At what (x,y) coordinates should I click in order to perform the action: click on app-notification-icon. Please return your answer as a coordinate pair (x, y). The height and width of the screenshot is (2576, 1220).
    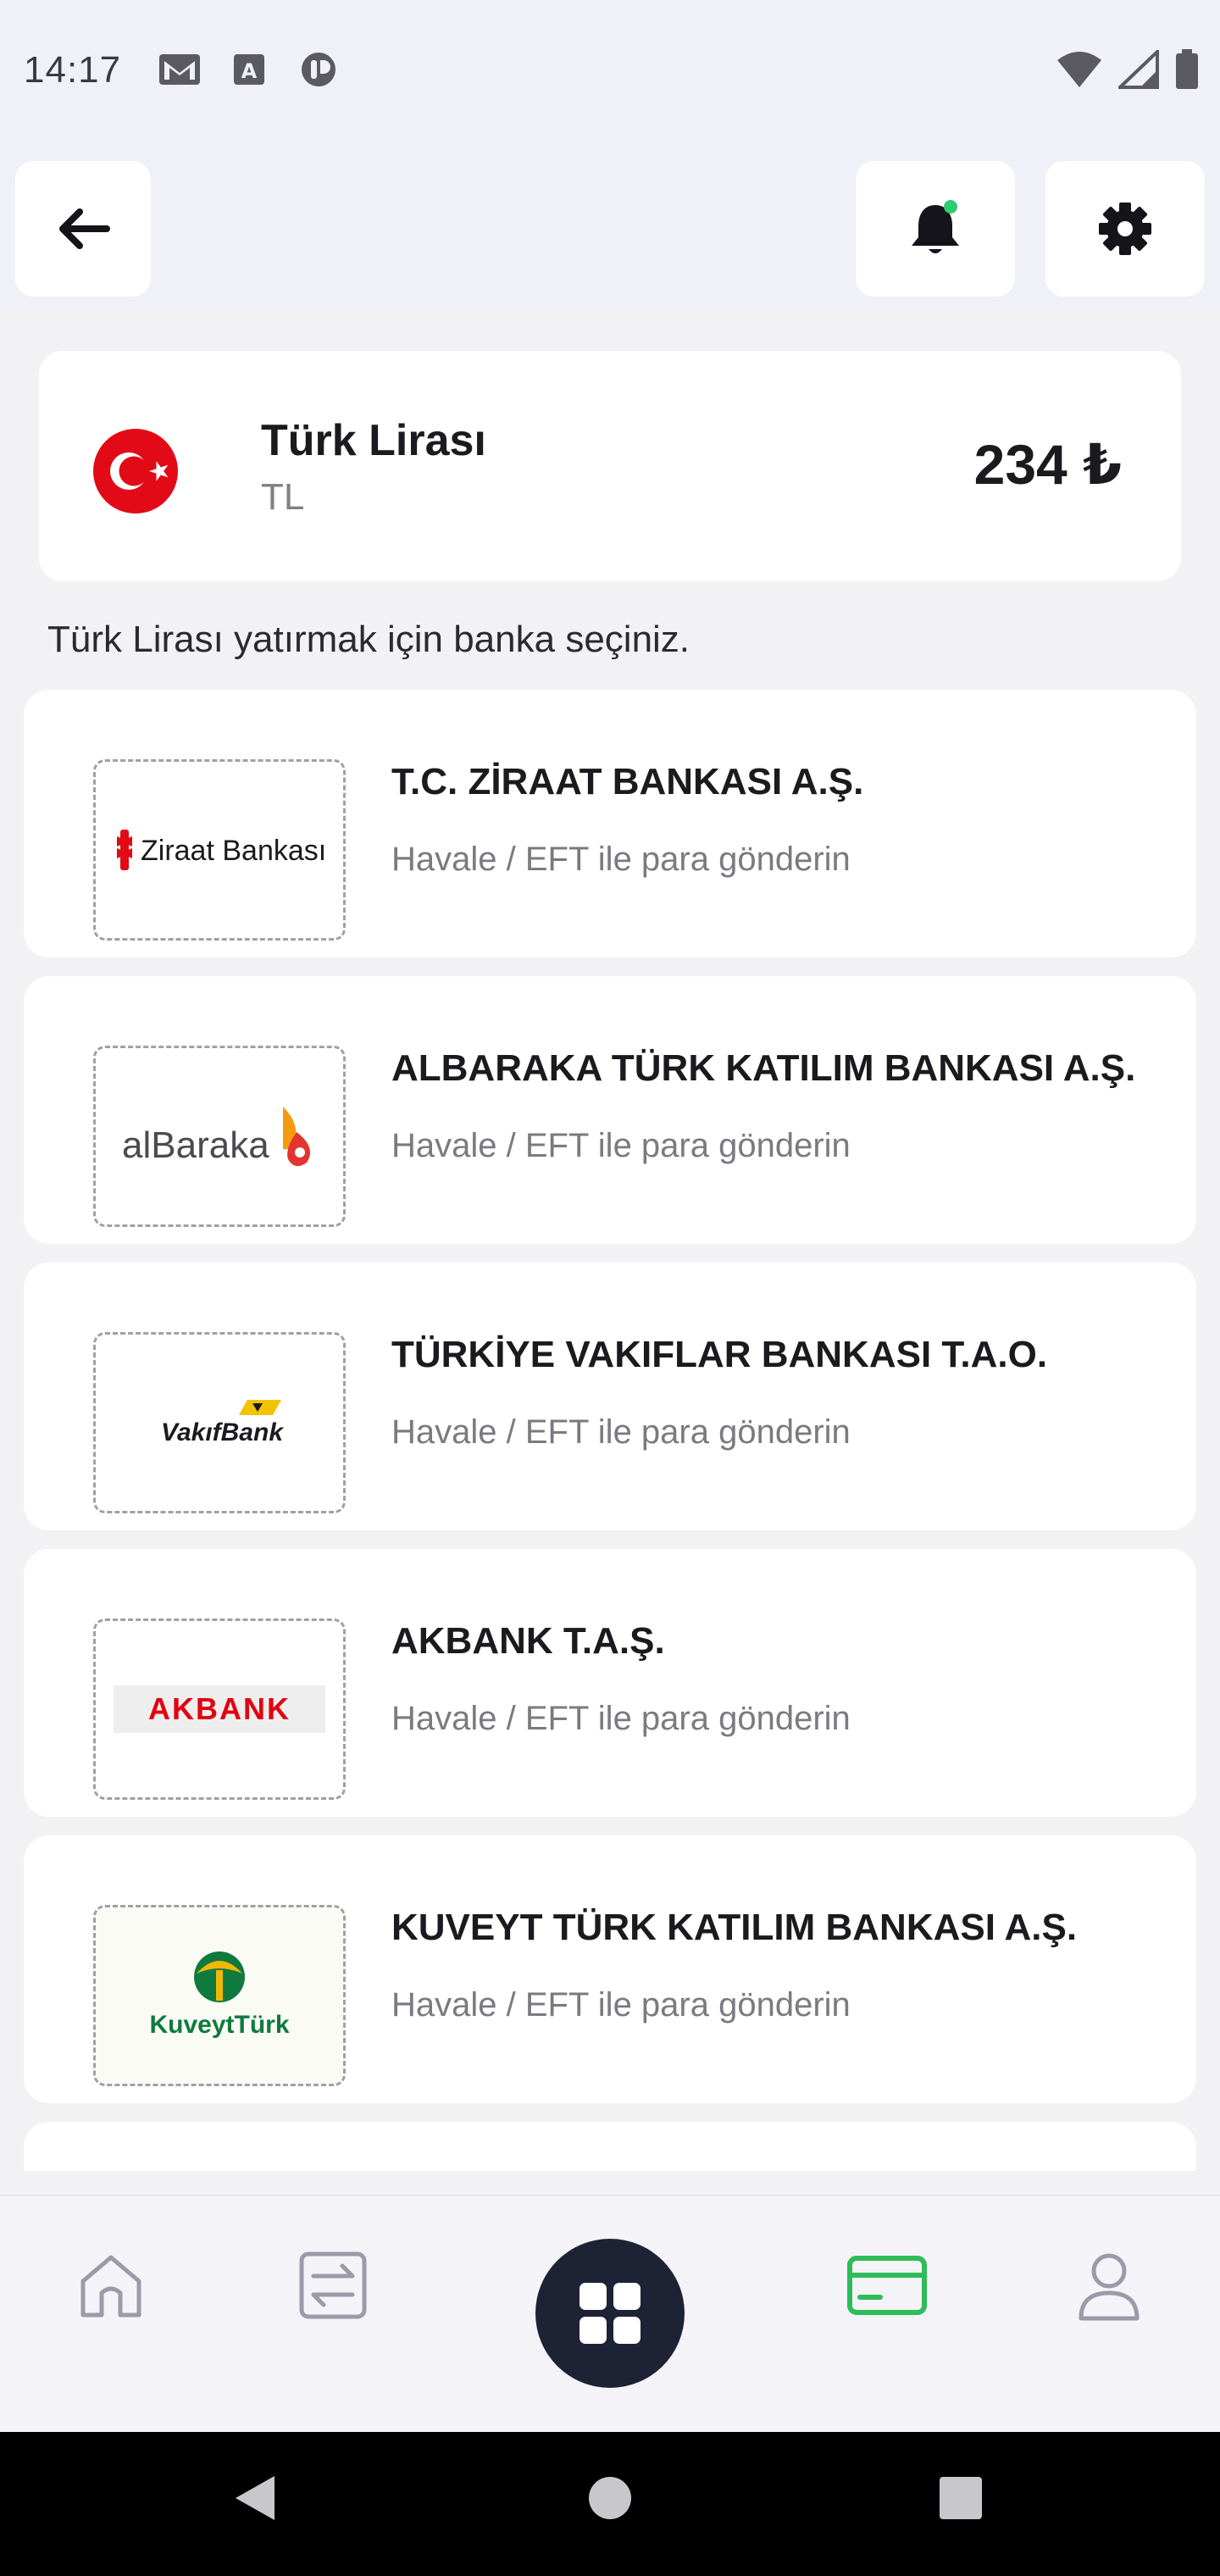
    Looking at the image, I should click on (319, 69).